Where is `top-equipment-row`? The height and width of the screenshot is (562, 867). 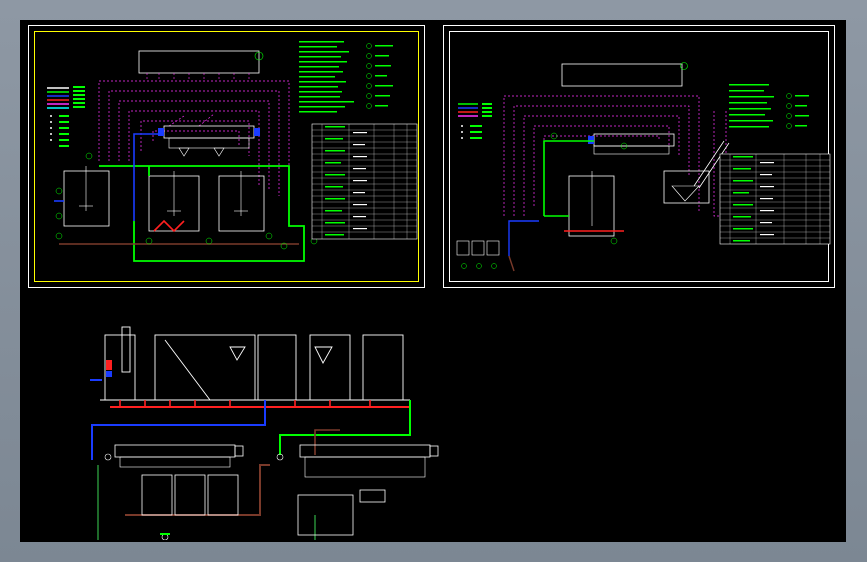
top-equipment-row is located at coordinates (254, 363).